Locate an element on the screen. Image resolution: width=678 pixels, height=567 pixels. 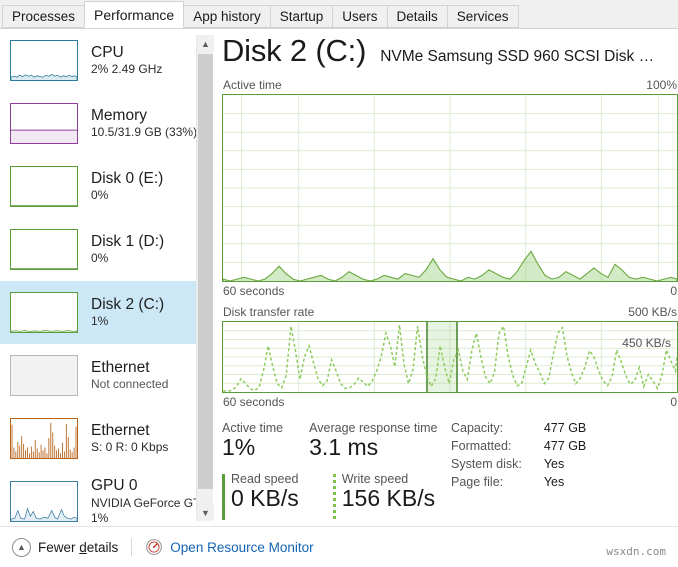
tab-processes: Processes is located at coordinates (44, 16).